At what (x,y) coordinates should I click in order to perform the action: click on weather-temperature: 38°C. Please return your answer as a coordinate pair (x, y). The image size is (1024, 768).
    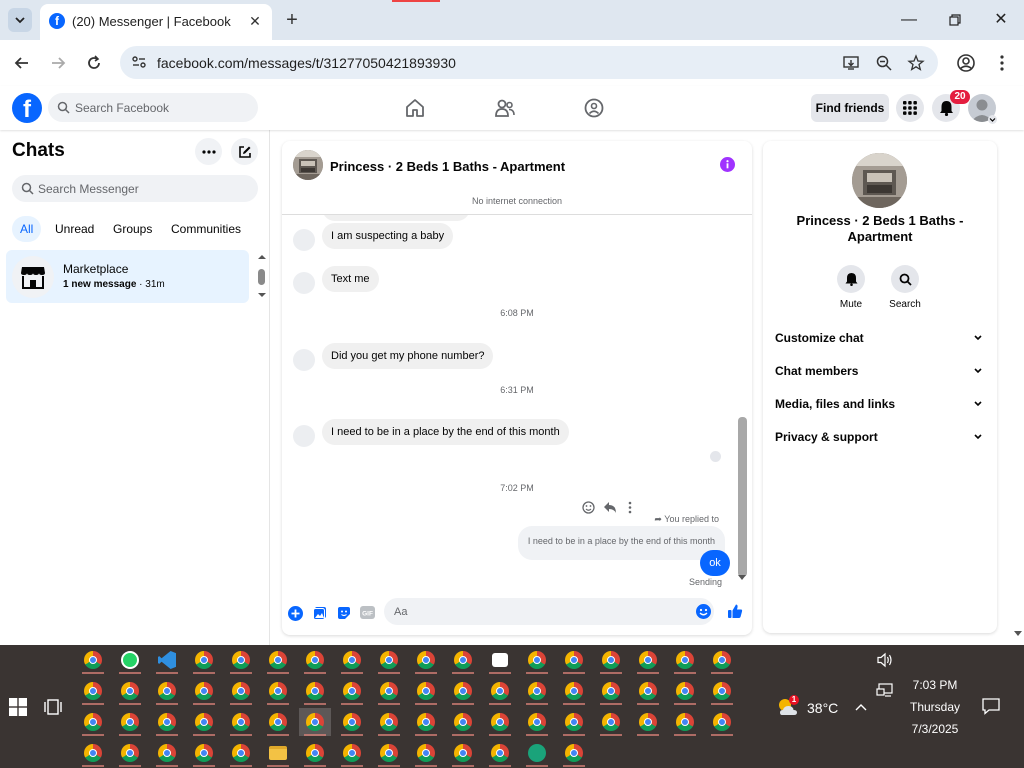
    Looking at the image, I should click on (822, 708).